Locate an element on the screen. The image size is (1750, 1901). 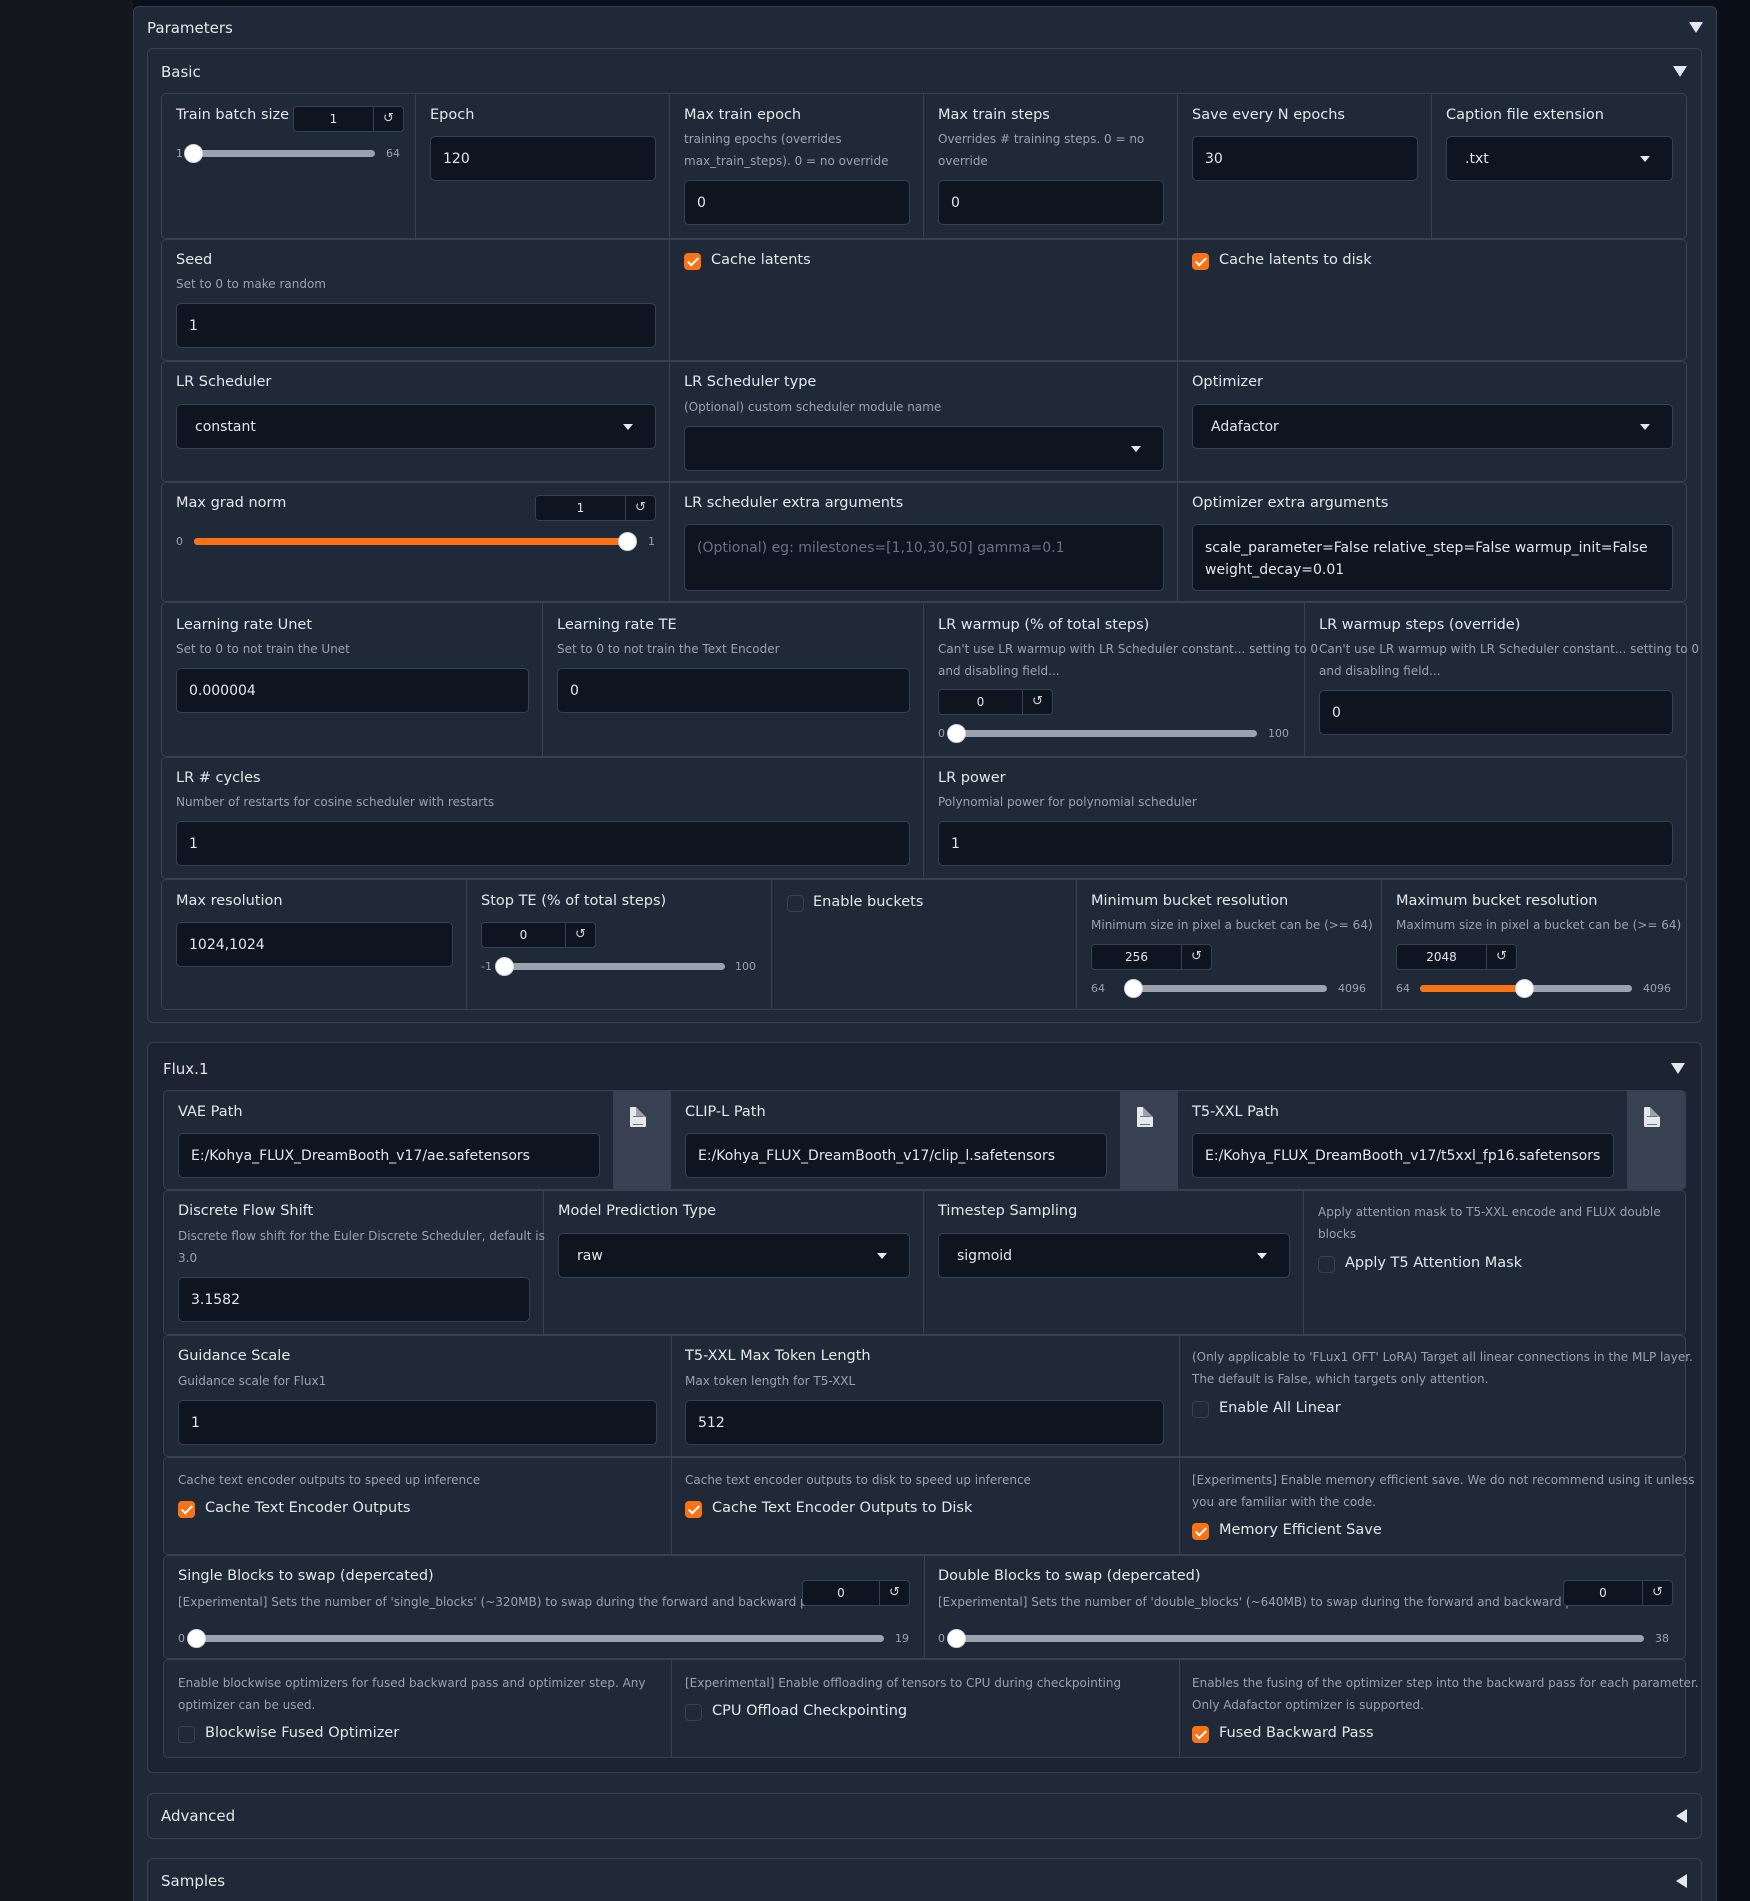
enable-buckets-checkbox is located at coordinates (795, 903).